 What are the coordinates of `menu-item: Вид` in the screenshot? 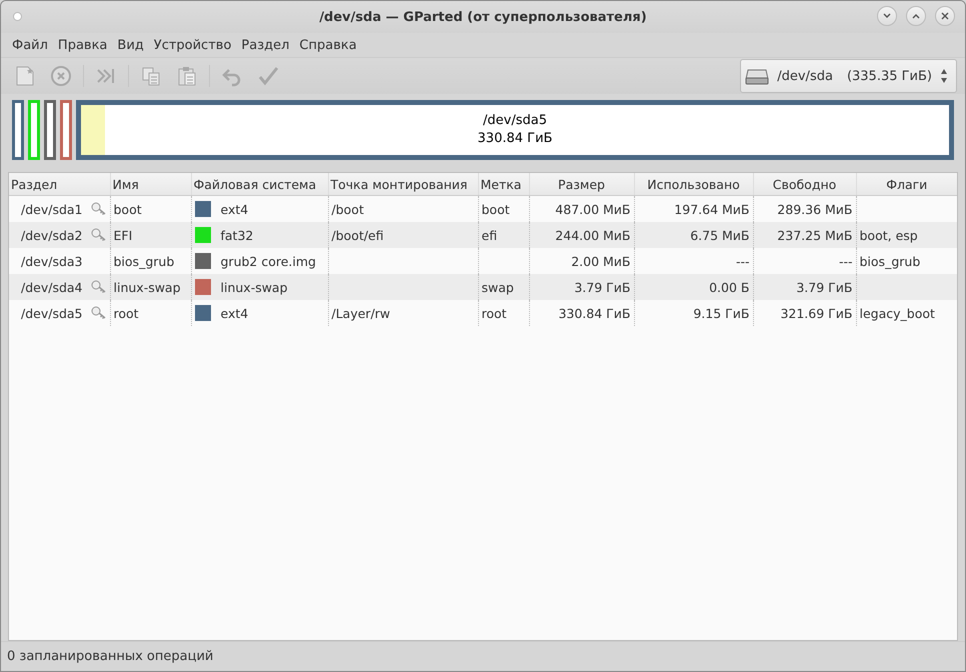 It's located at (130, 45).